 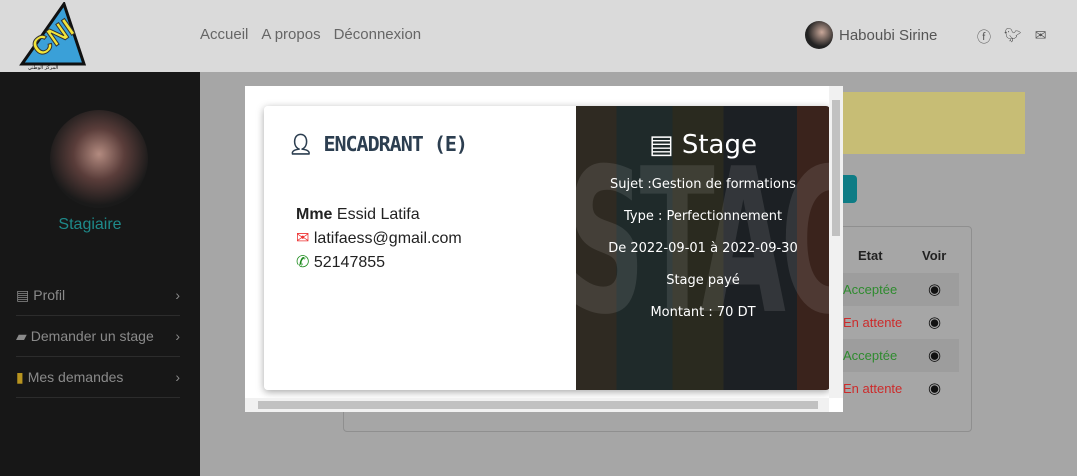 I want to click on sidebar-item-profil: ▤ Profil ›, so click(x=98, y=295).